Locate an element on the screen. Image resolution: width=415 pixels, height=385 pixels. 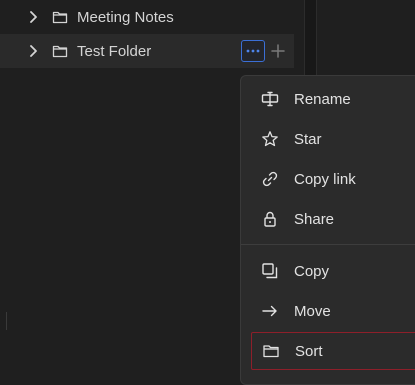
plus-icon is located at coordinates (278, 51).